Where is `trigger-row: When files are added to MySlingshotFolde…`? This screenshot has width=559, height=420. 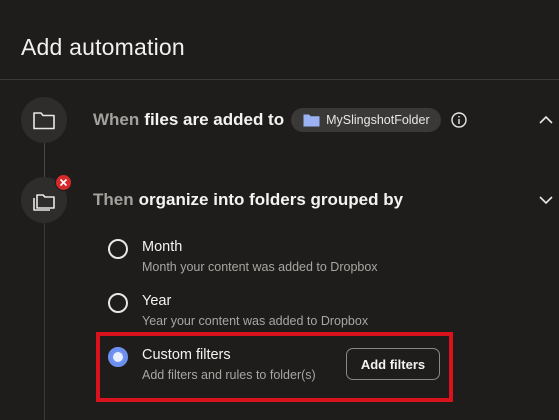 trigger-row: When files are added to MySlingshotFolde… is located at coordinates (280, 120).